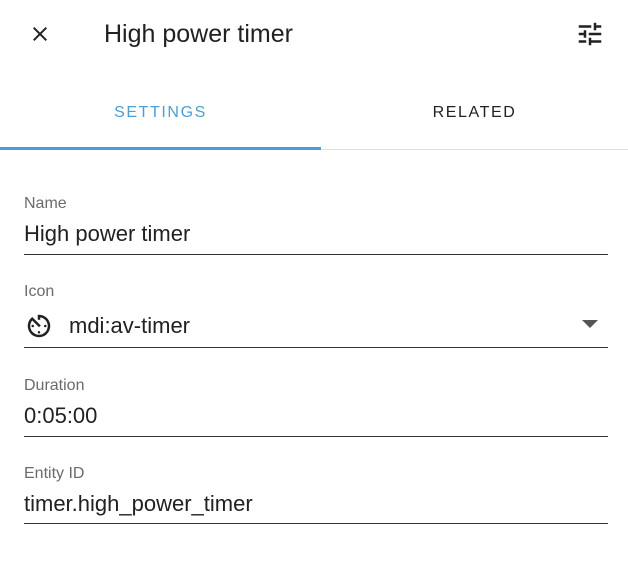 This screenshot has width=628, height=562. Describe the element at coordinates (474, 113) in the screenshot. I see `tab-related: RELATED` at that location.